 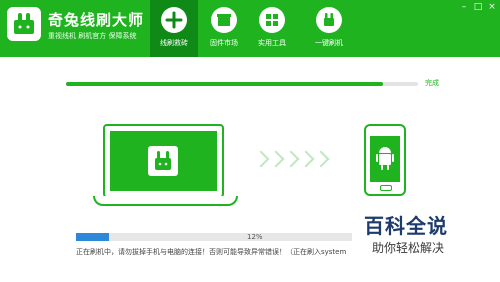 What do you see at coordinates (224, 20) in the screenshot?
I see `store-icon` at bounding box center [224, 20].